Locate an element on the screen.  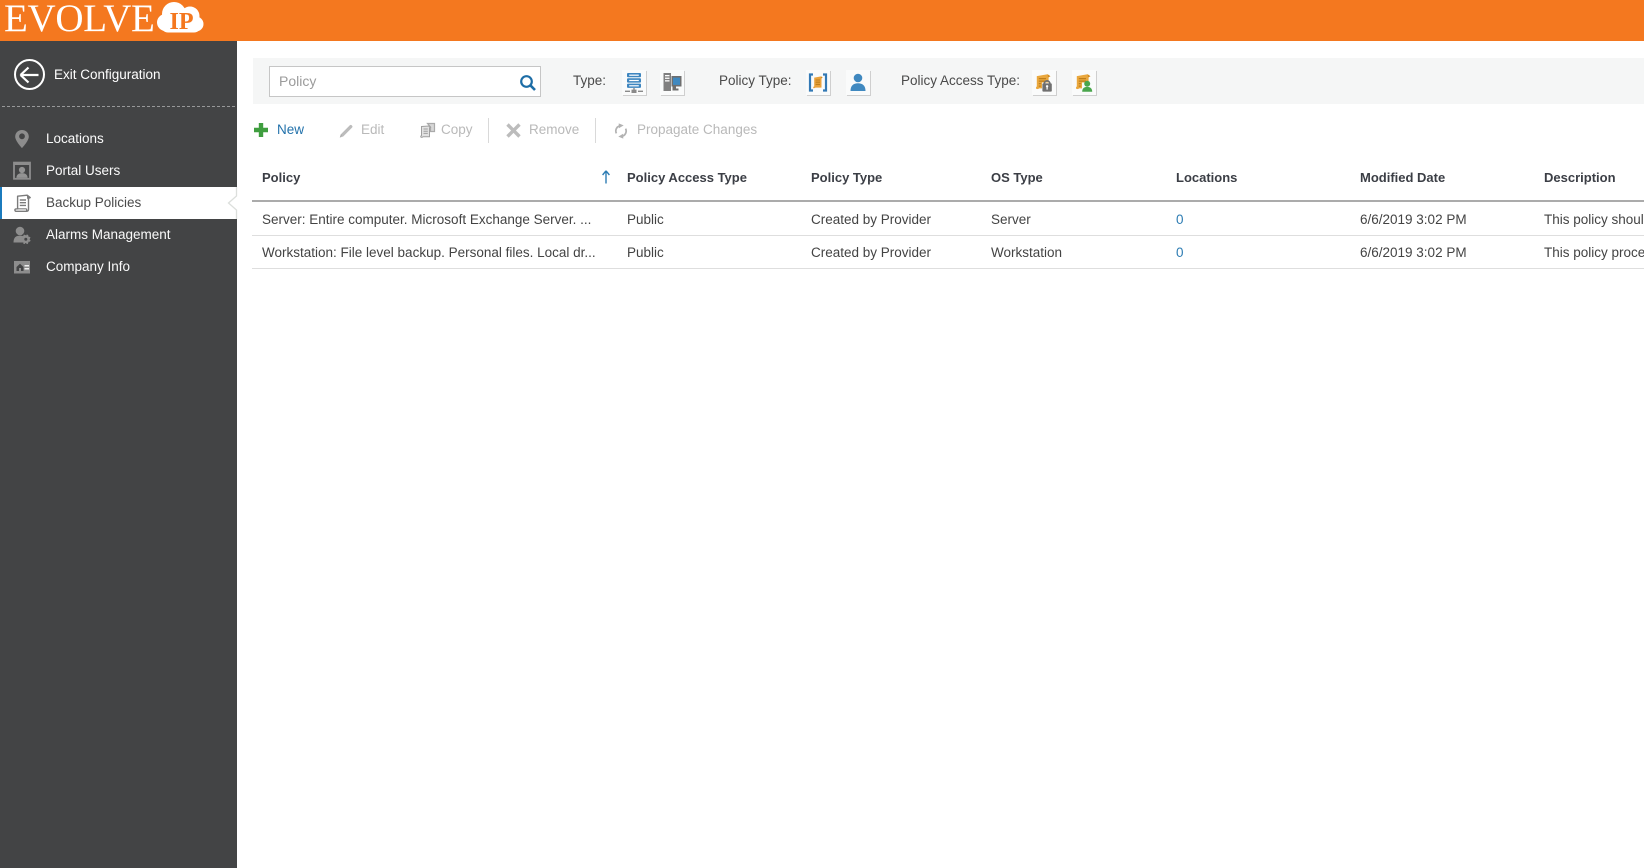
svg-text: IP is located at coordinates (182, 21).